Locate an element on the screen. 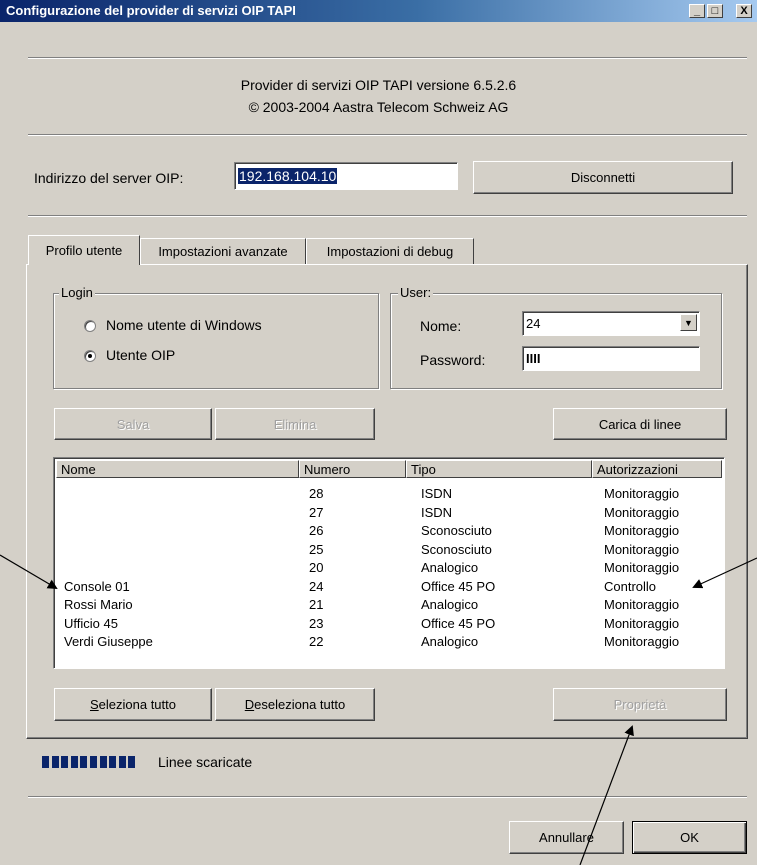 Image resolution: width=757 pixels, height=865 pixels. table-row: 28 ISDN Monitoraggio is located at coordinates (389, 495).